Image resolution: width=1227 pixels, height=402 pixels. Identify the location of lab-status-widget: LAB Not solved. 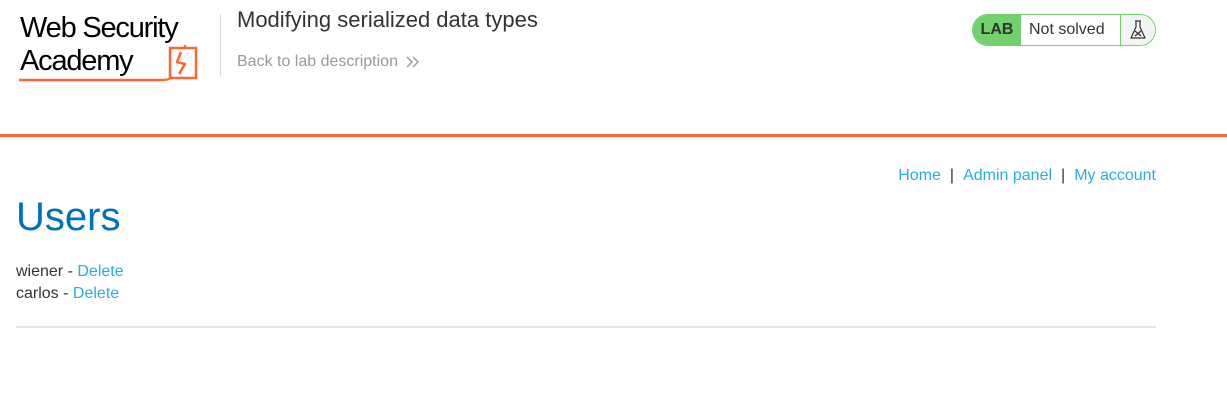
(1064, 30).